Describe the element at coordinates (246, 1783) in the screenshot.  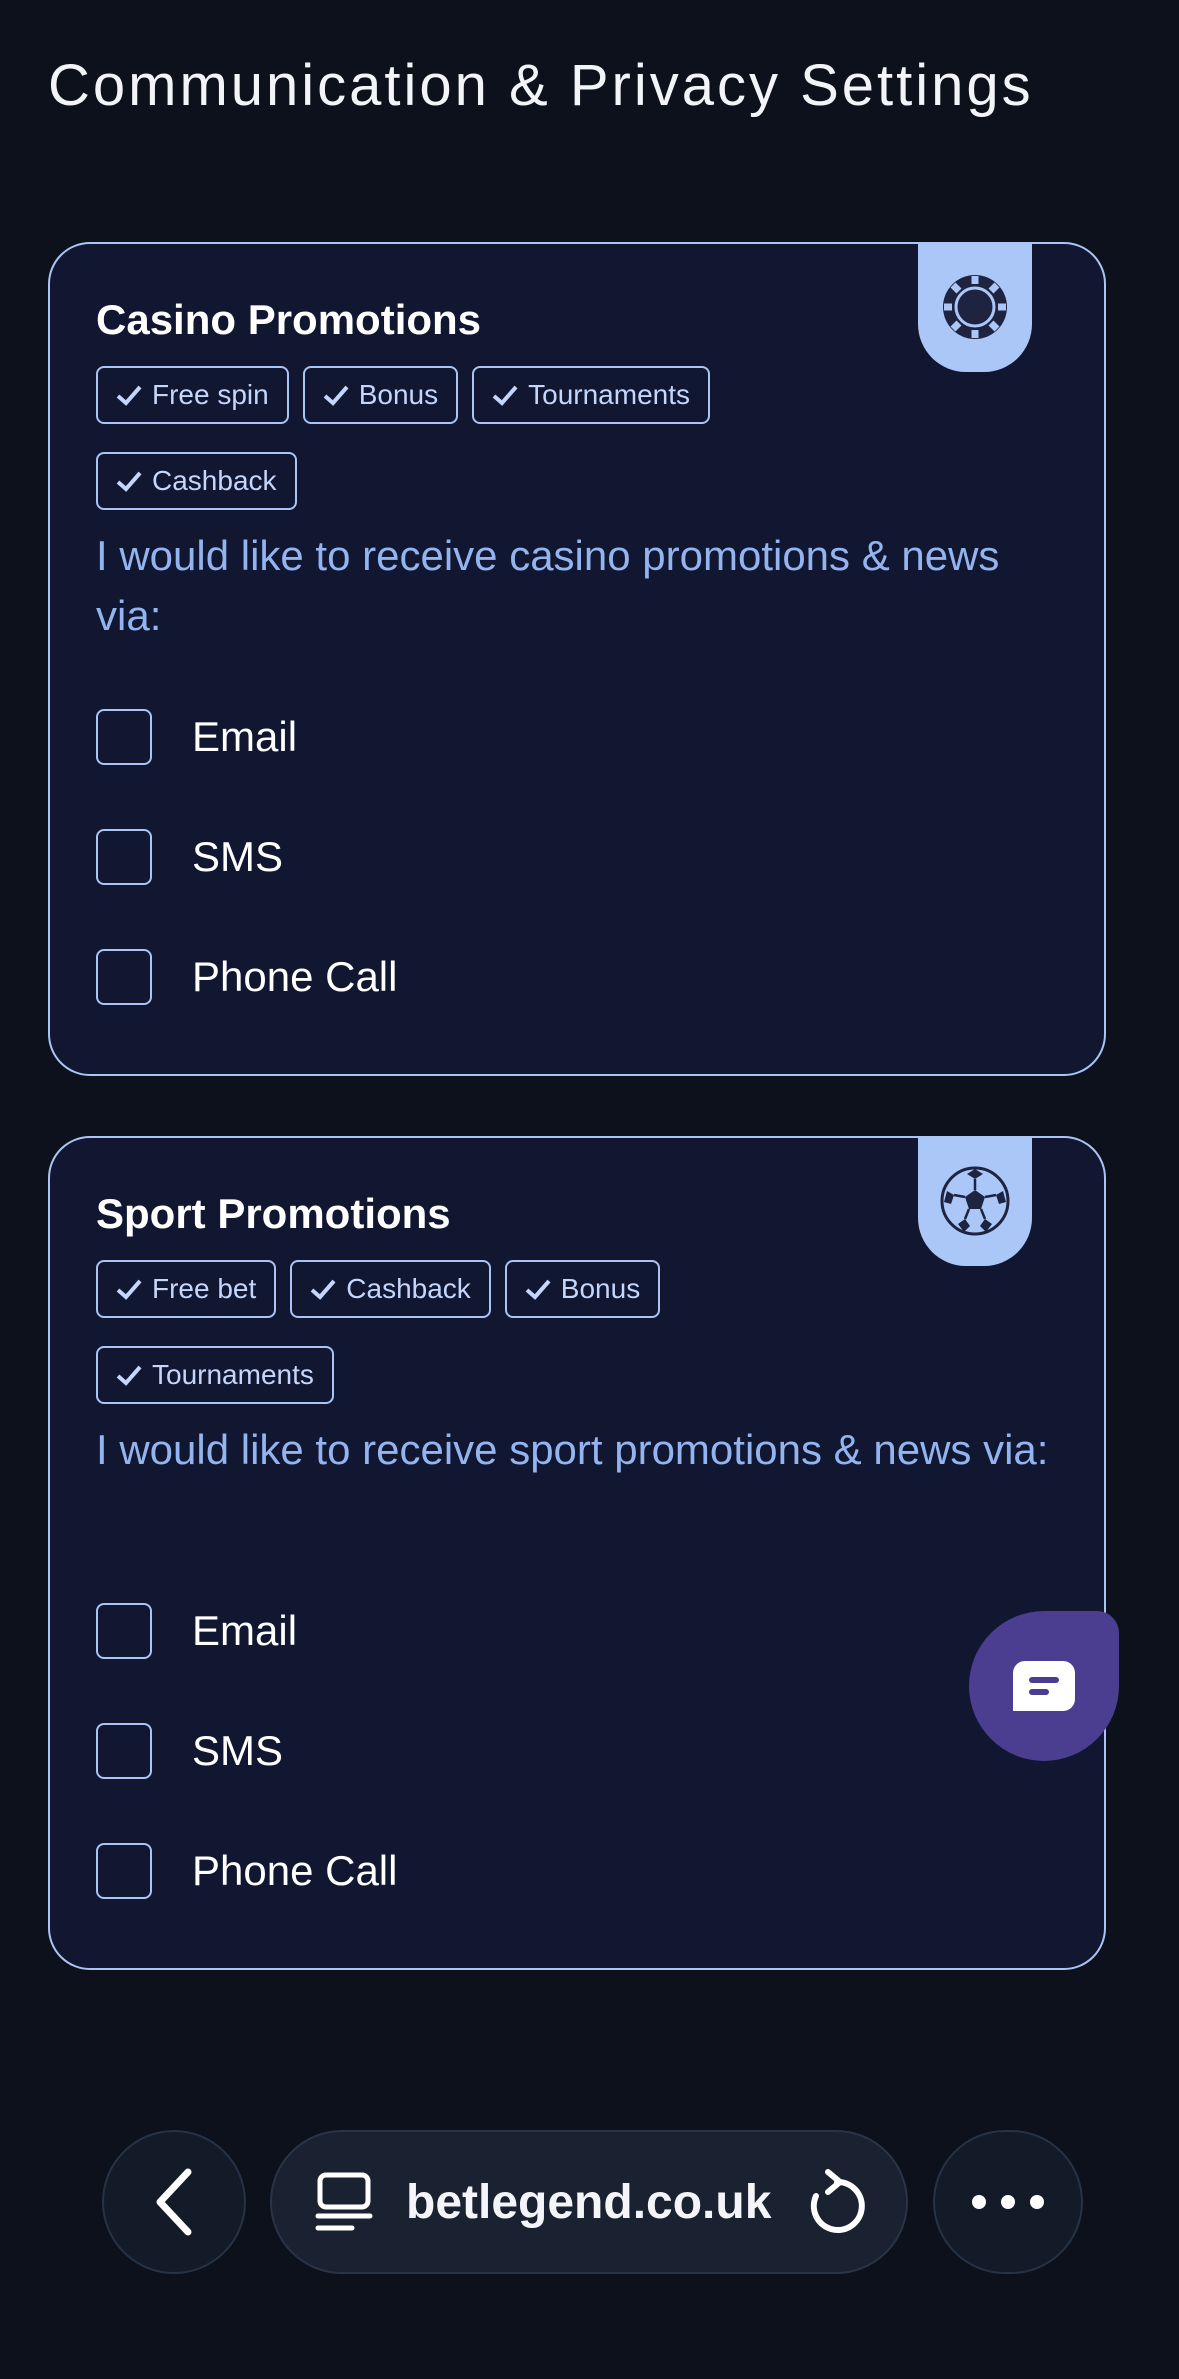
I see `sport-options: Email SMS Phone Call` at that location.